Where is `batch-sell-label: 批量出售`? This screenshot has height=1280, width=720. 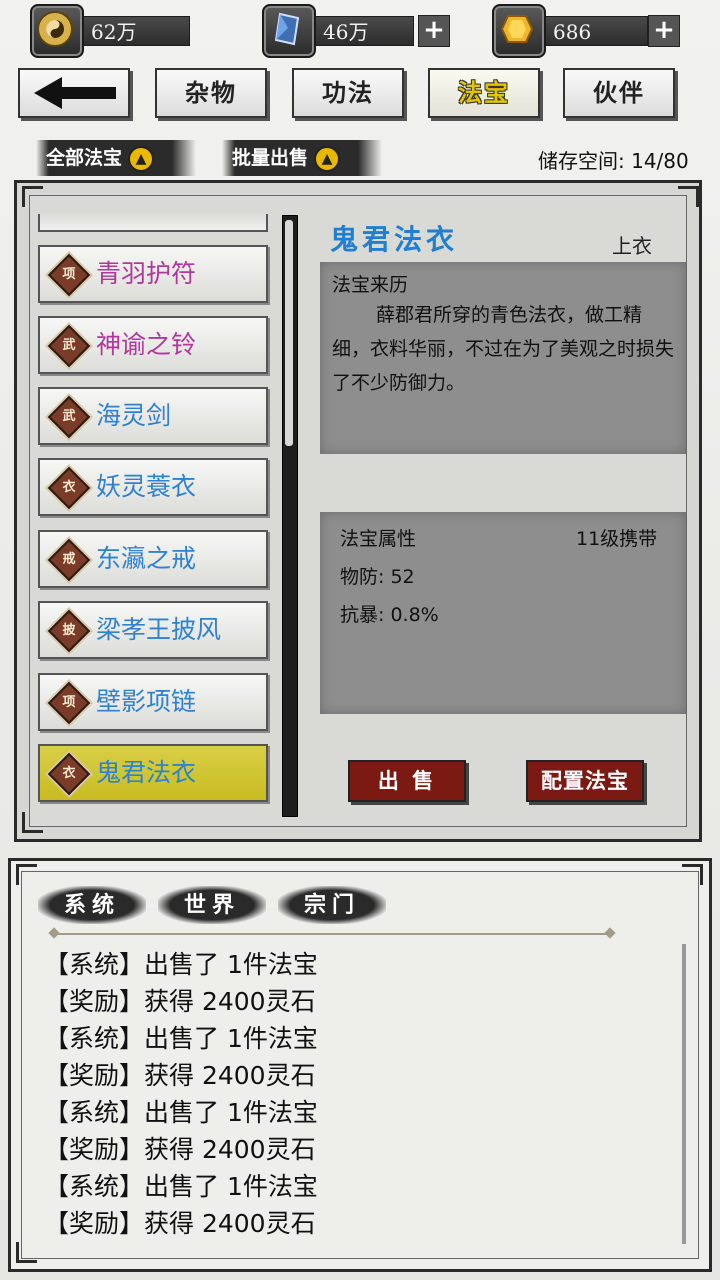 batch-sell-label: 批量出售 is located at coordinates (270, 158).